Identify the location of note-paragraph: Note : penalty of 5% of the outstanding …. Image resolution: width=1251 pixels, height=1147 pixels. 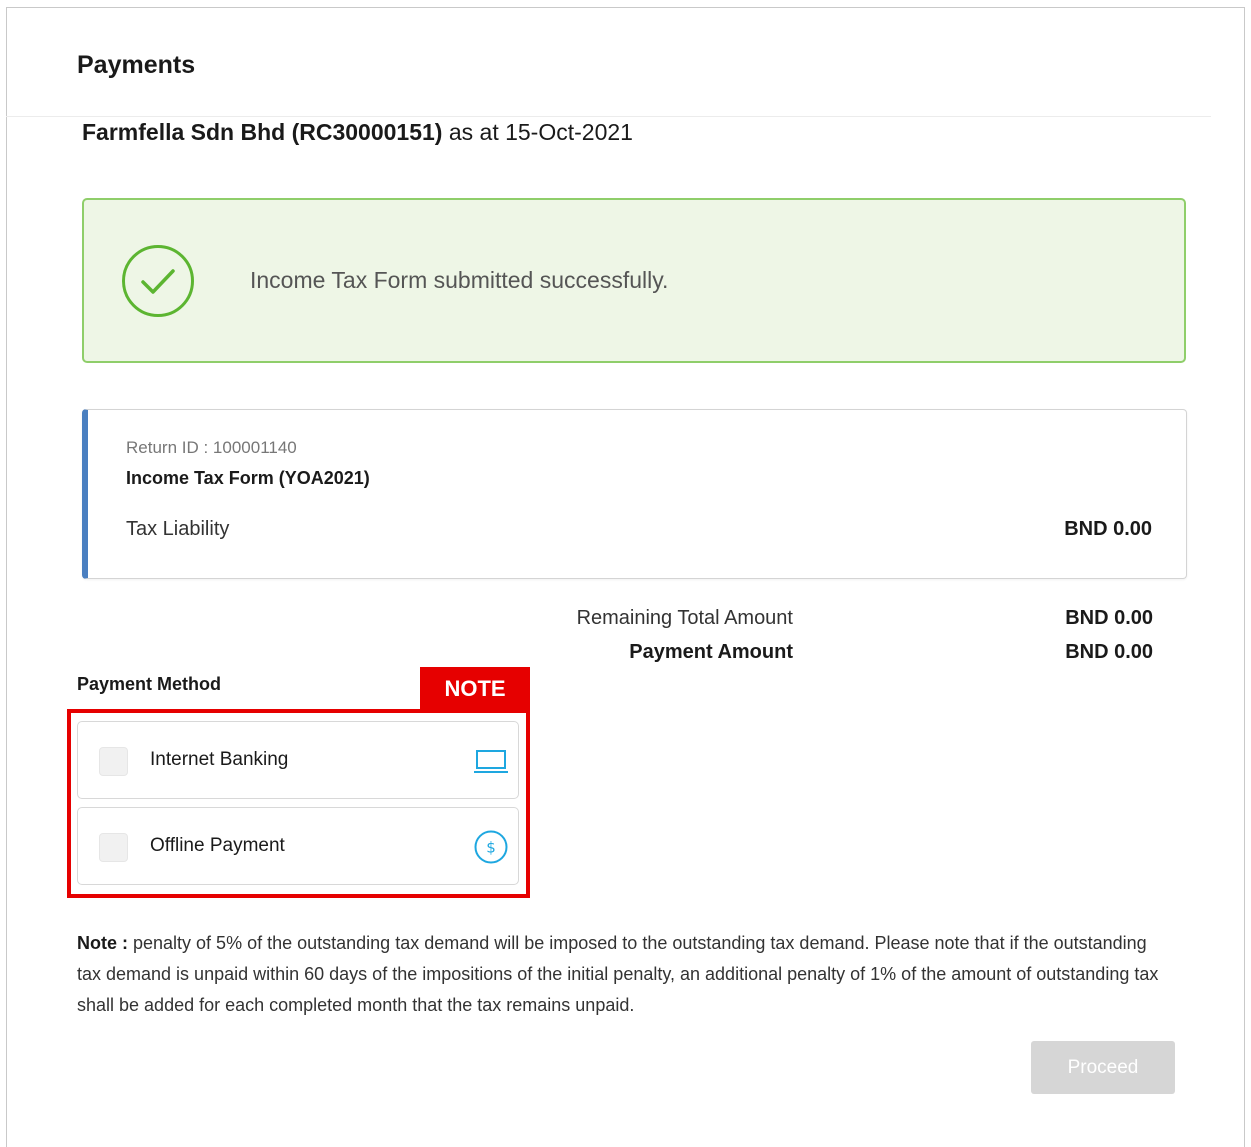
(622, 974).